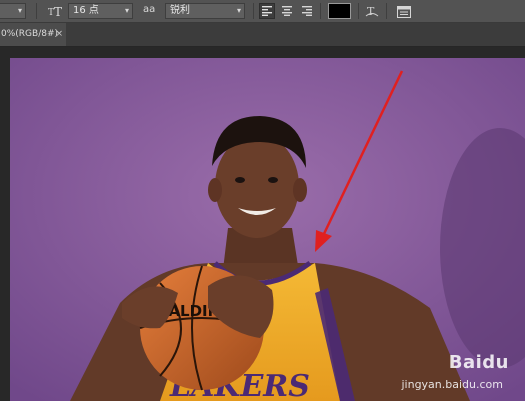 Image resolution: width=525 pixels, height=401 pixels. Describe the element at coordinates (100, 11) in the screenshot. I see `font-size-dropdown: 16 点 ▾` at that location.